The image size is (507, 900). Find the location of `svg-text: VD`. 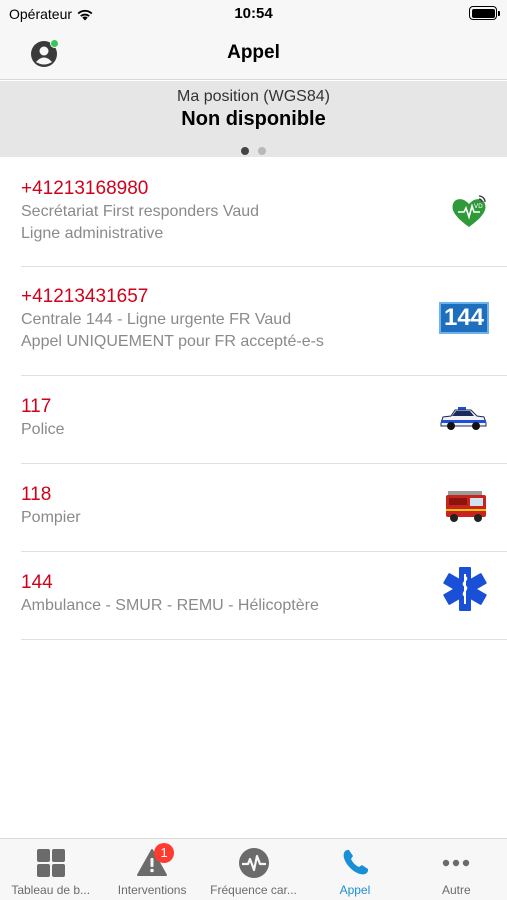

svg-text: VD is located at coordinates (478, 206).